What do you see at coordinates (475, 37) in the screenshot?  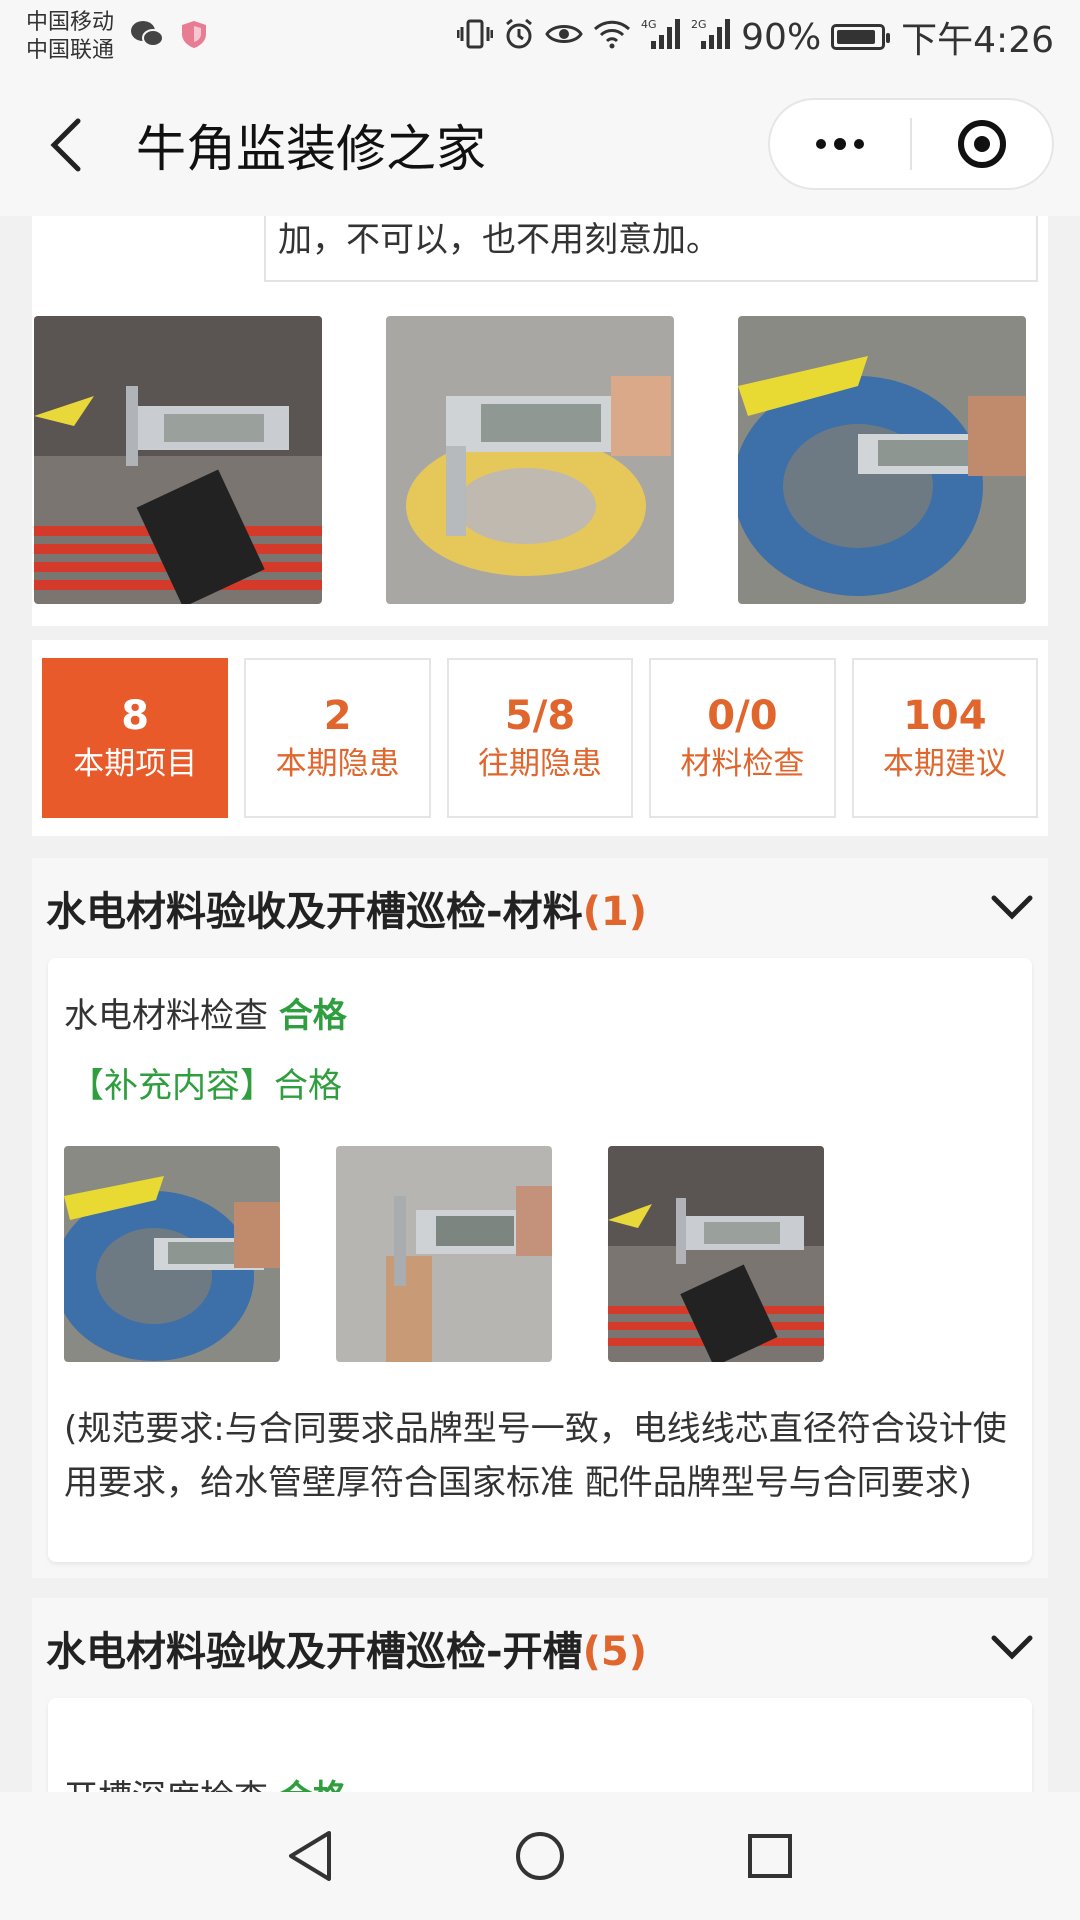 I see `vibrate-icon` at bounding box center [475, 37].